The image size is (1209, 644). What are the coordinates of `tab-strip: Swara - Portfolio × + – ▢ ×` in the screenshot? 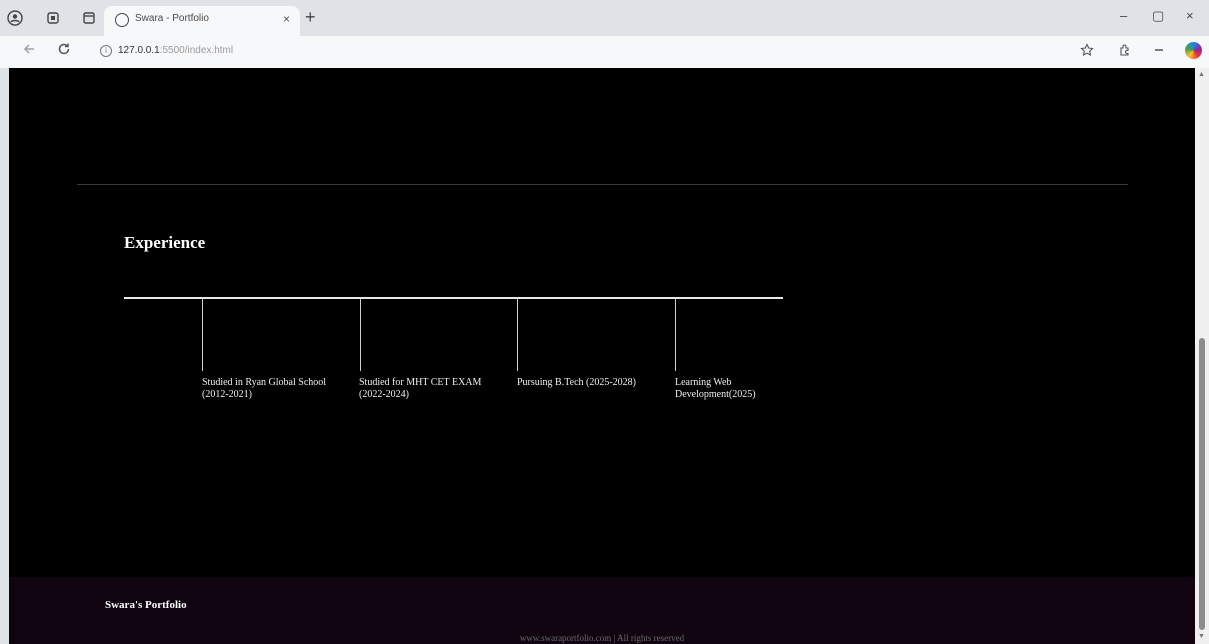 It's located at (604, 18).